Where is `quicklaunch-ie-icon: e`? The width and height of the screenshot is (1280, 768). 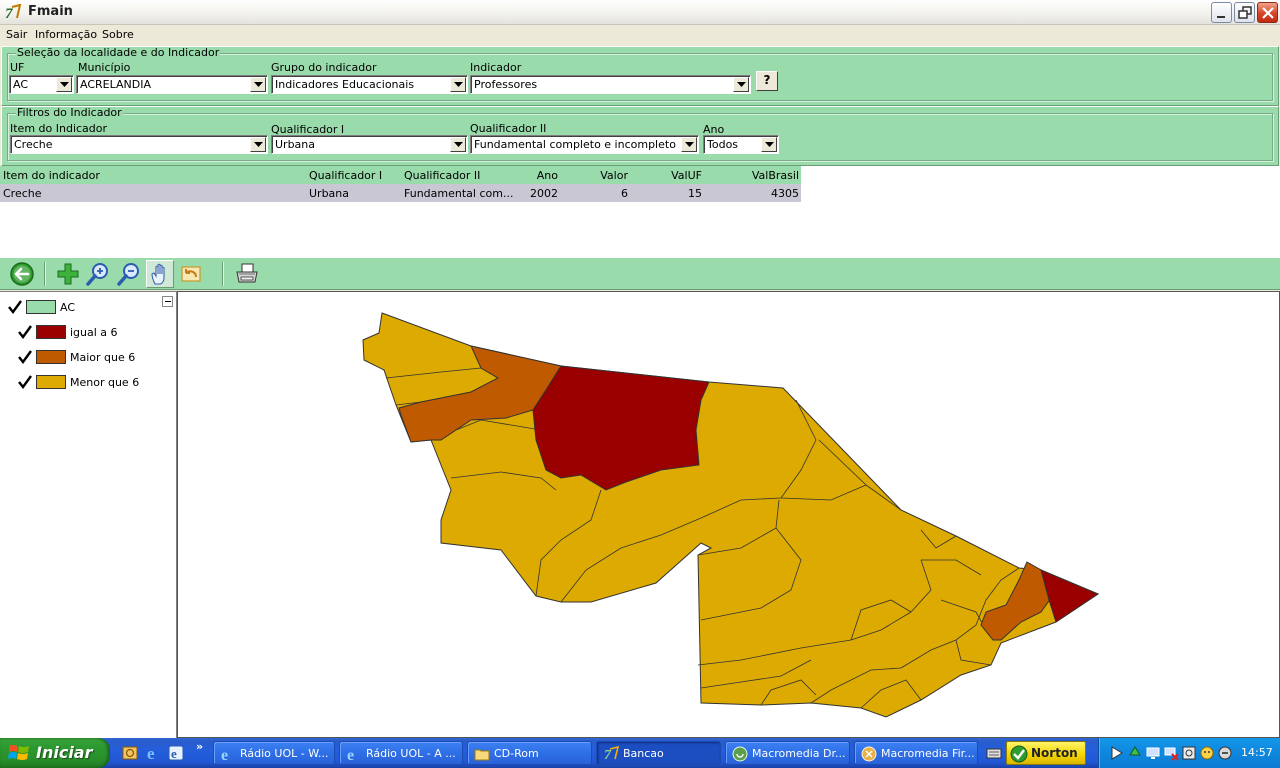 quicklaunch-ie-icon: e is located at coordinates (154, 753).